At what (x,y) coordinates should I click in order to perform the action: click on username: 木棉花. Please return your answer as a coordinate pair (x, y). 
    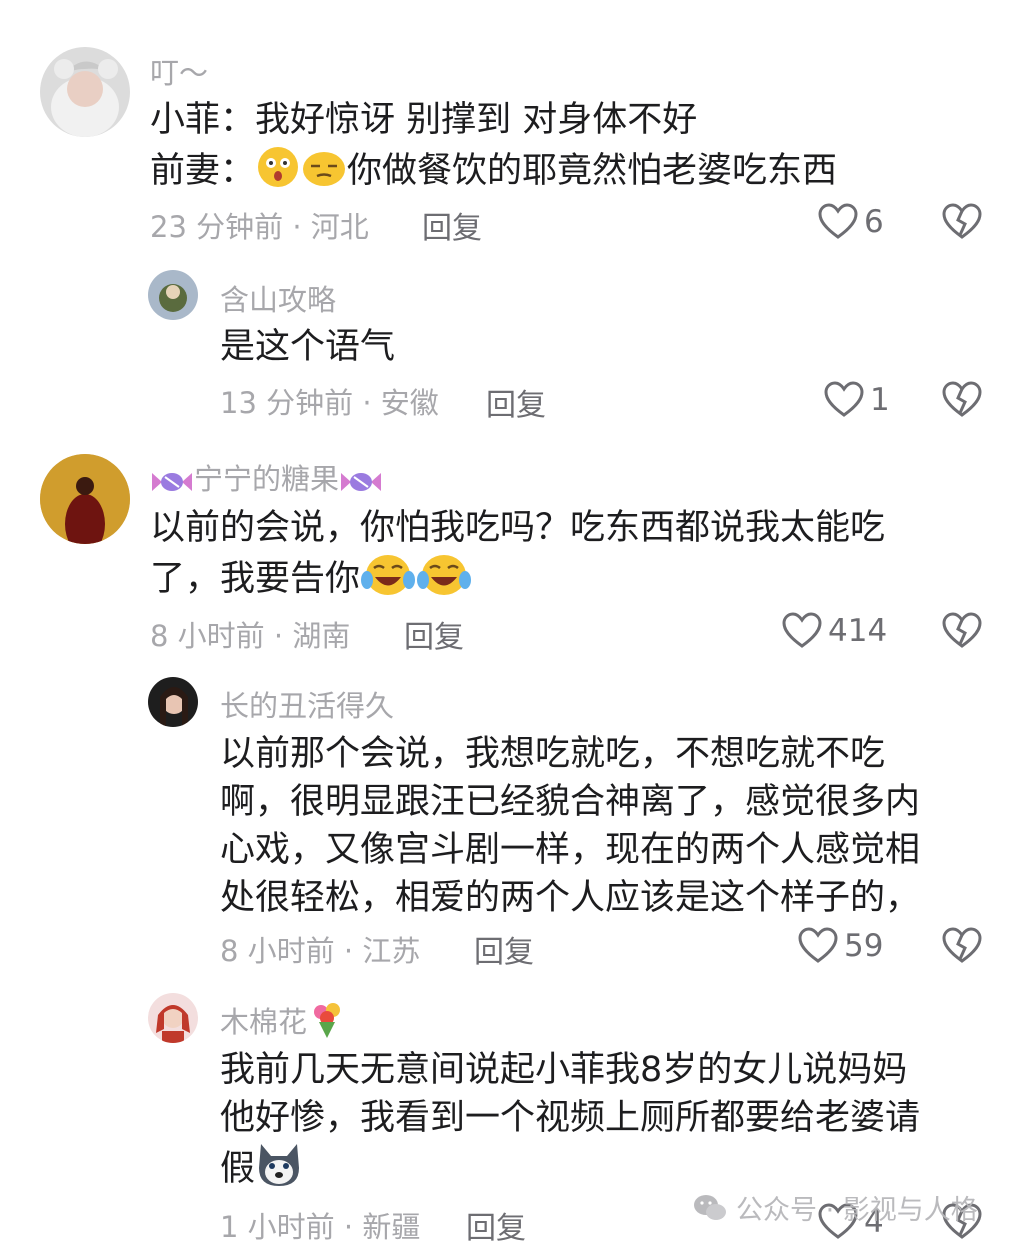
    Looking at the image, I should click on (283, 1023).